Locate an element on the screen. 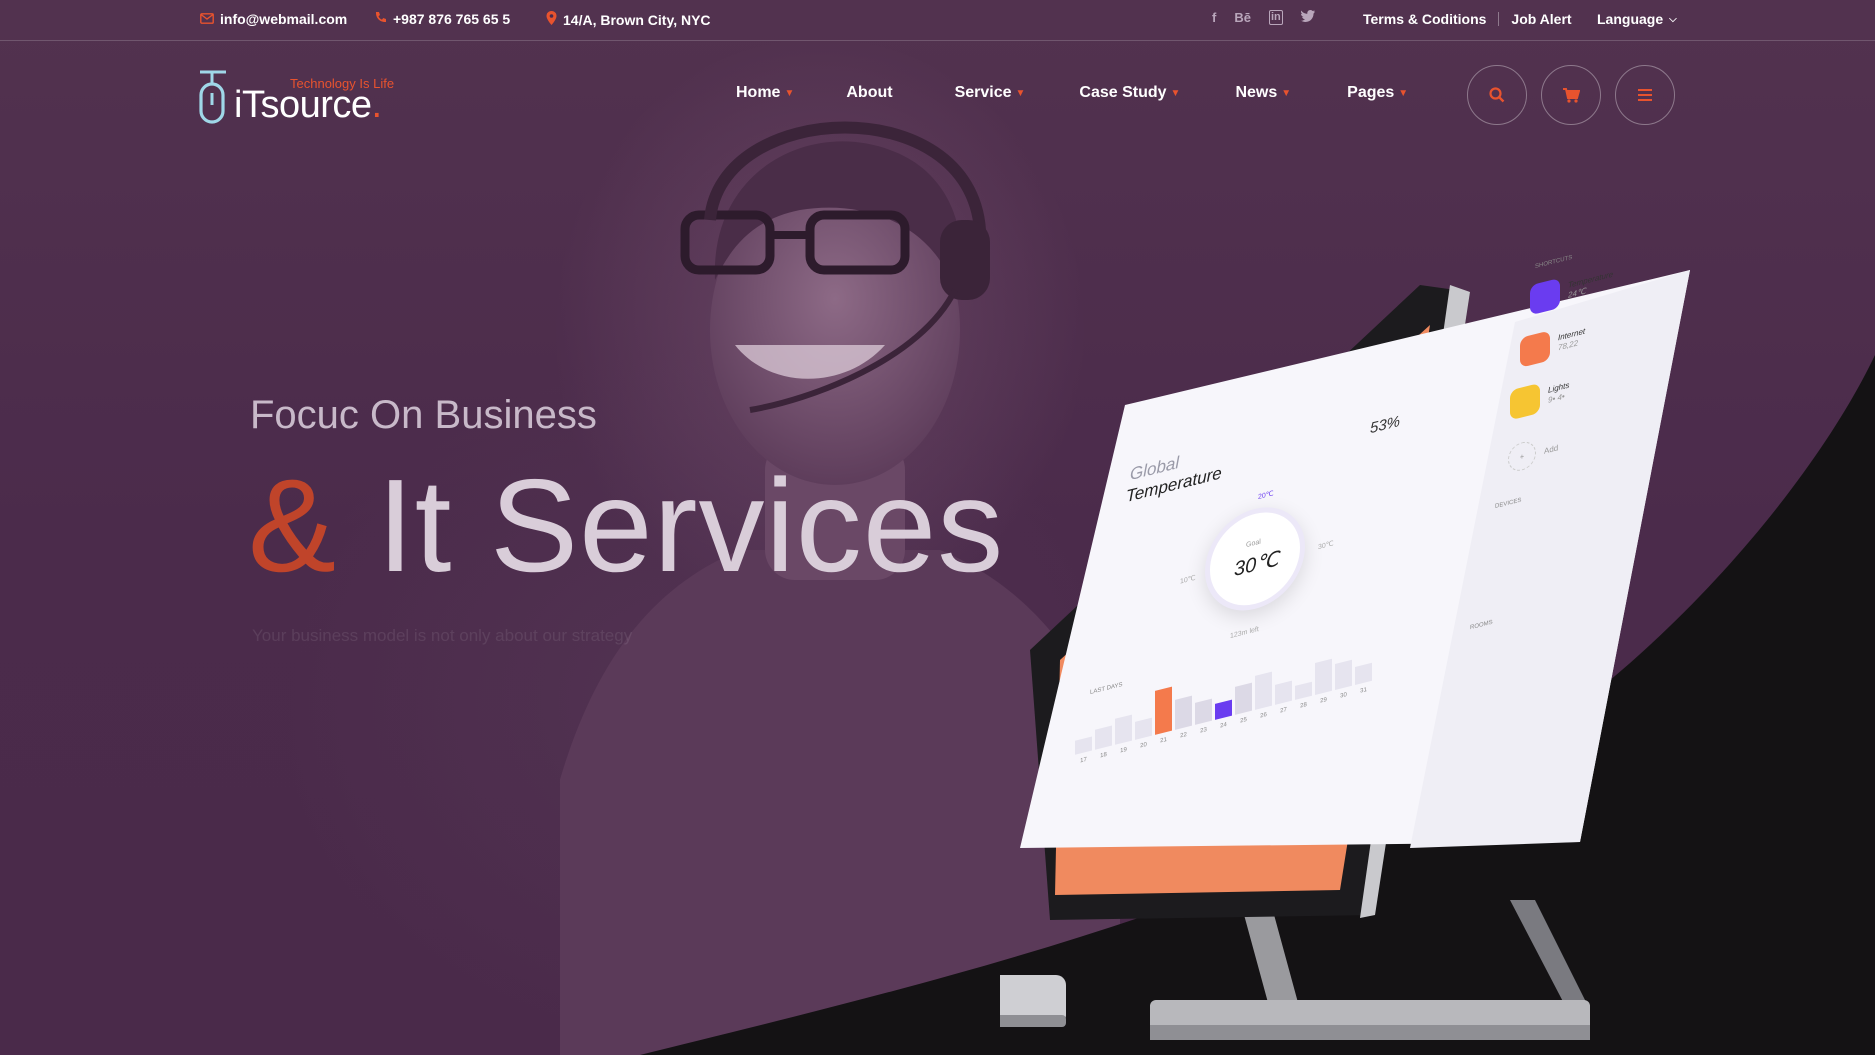  goal-value: 30℃ is located at coordinates (1256, 564).